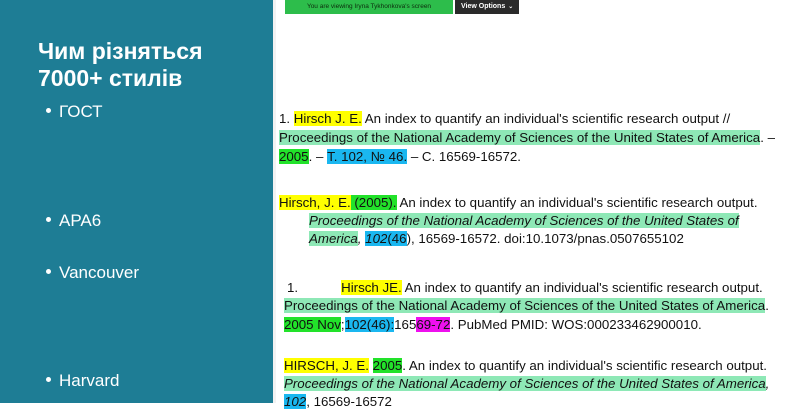 This screenshot has height=412, width=800. I want to click on ref-volume: 102(46):, so click(369, 324).